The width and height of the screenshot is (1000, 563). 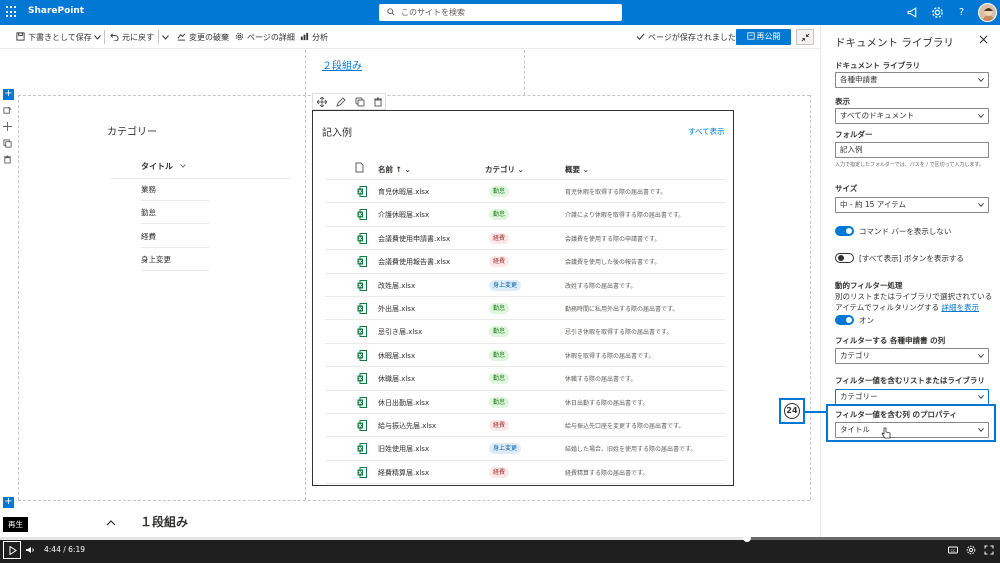 What do you see at coordinates (111, 523) in the screenshot?
I see `chevron-up-icon` at bounding box center [111, 523].